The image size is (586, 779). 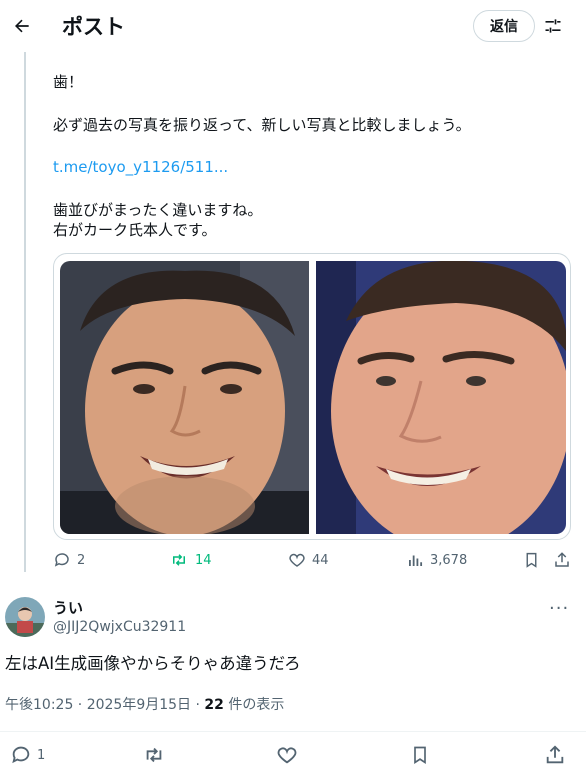 I want to click on reply-view-suffix: 件の表示, so click(x=254, y=705).